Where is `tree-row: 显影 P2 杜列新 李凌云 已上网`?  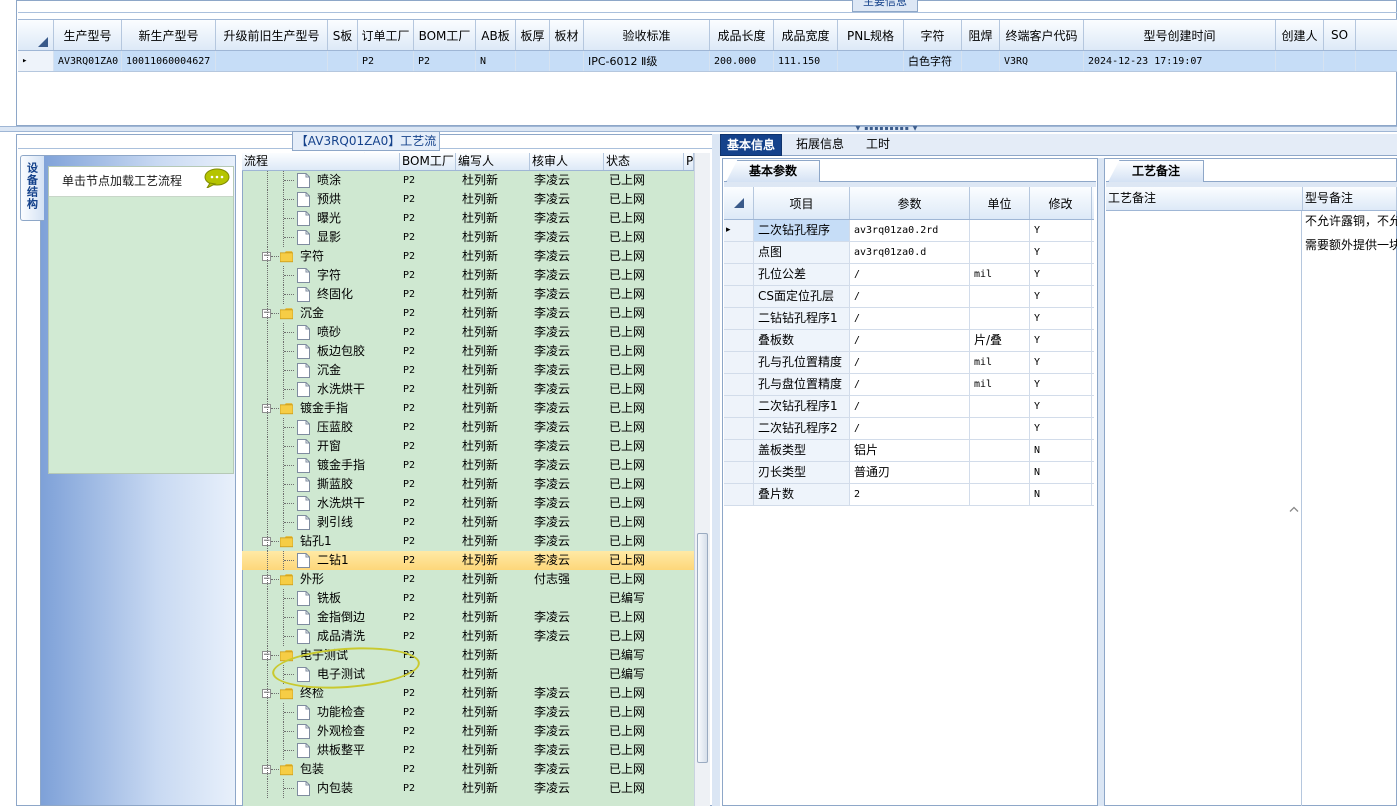 tree-row: 显影 P2 杜列新 李凌云 已上网 is located at coordinates (468, 237).